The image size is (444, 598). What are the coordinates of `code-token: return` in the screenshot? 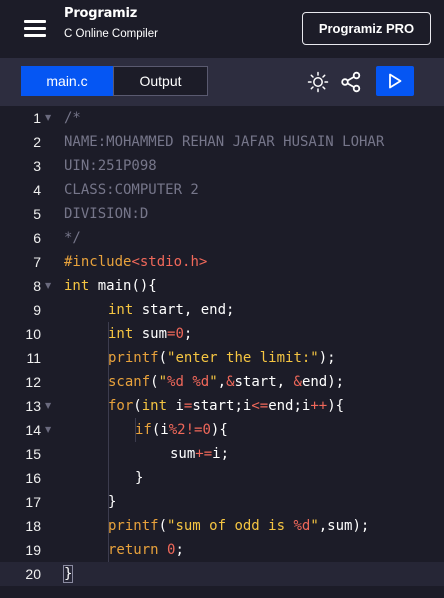 It's located at (133, 550).